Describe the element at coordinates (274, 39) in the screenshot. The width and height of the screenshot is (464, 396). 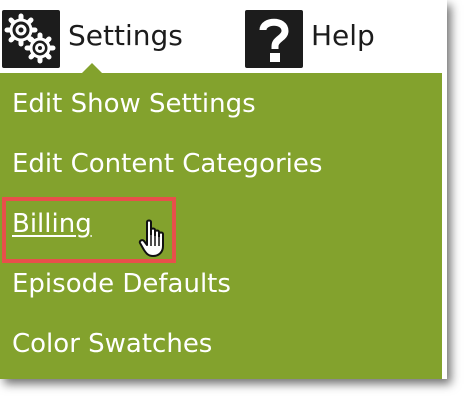
I see `question-mark-icon` at that location.